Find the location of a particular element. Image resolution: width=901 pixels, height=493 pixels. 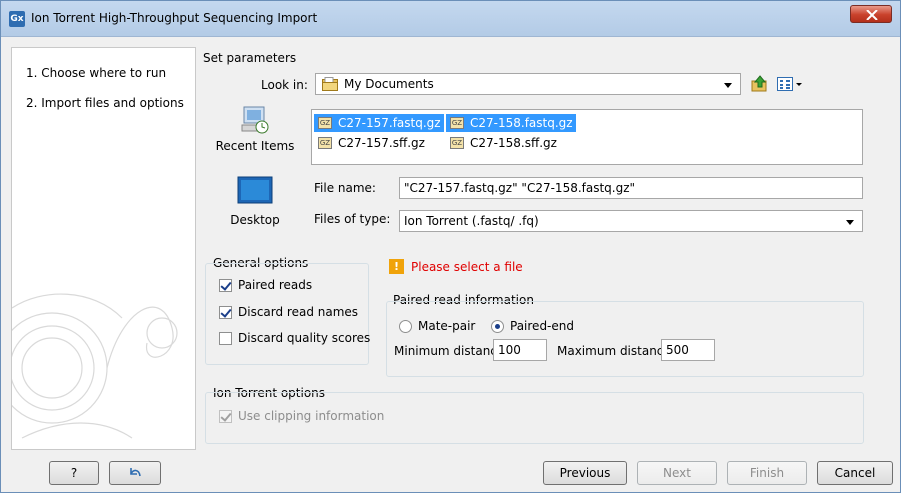

cancel-button: Cancel is located at coordinates (855, 473).